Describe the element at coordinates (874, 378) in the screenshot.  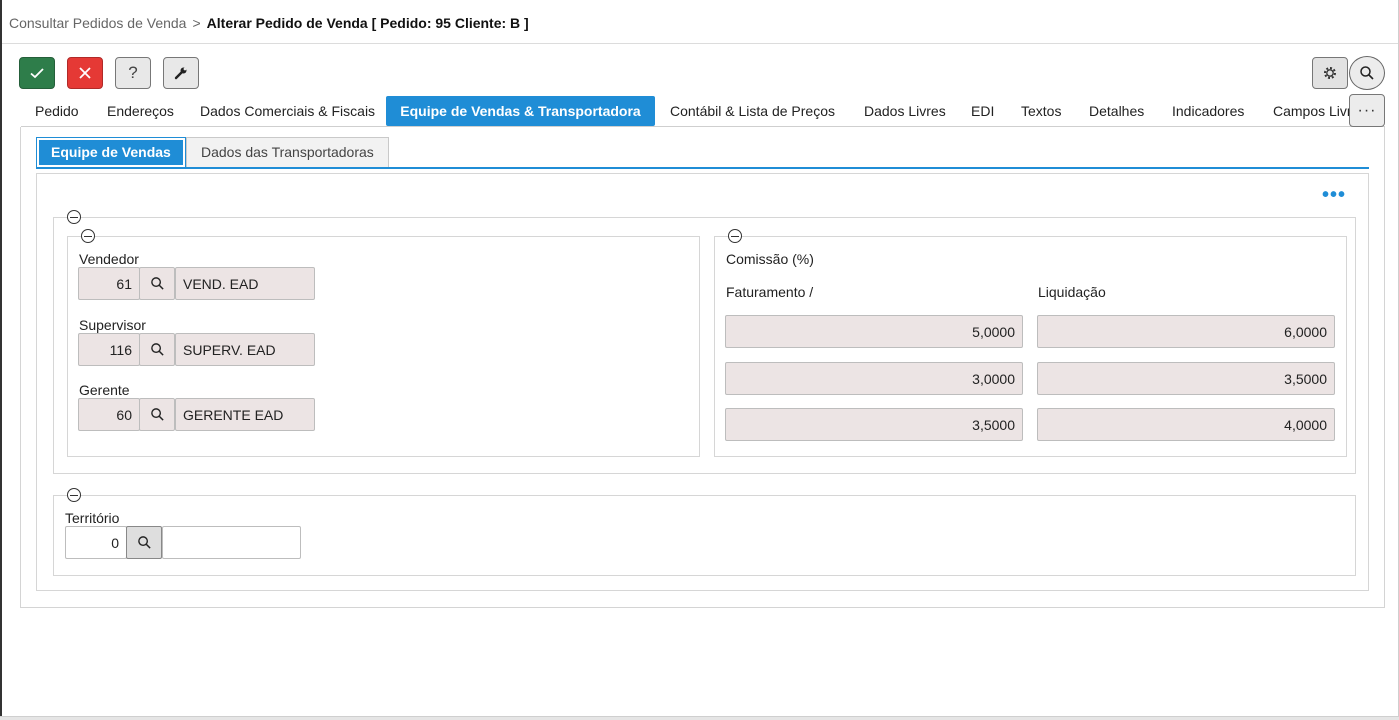
I see `commission-faturamento-field-2: 3,0000` at that location.